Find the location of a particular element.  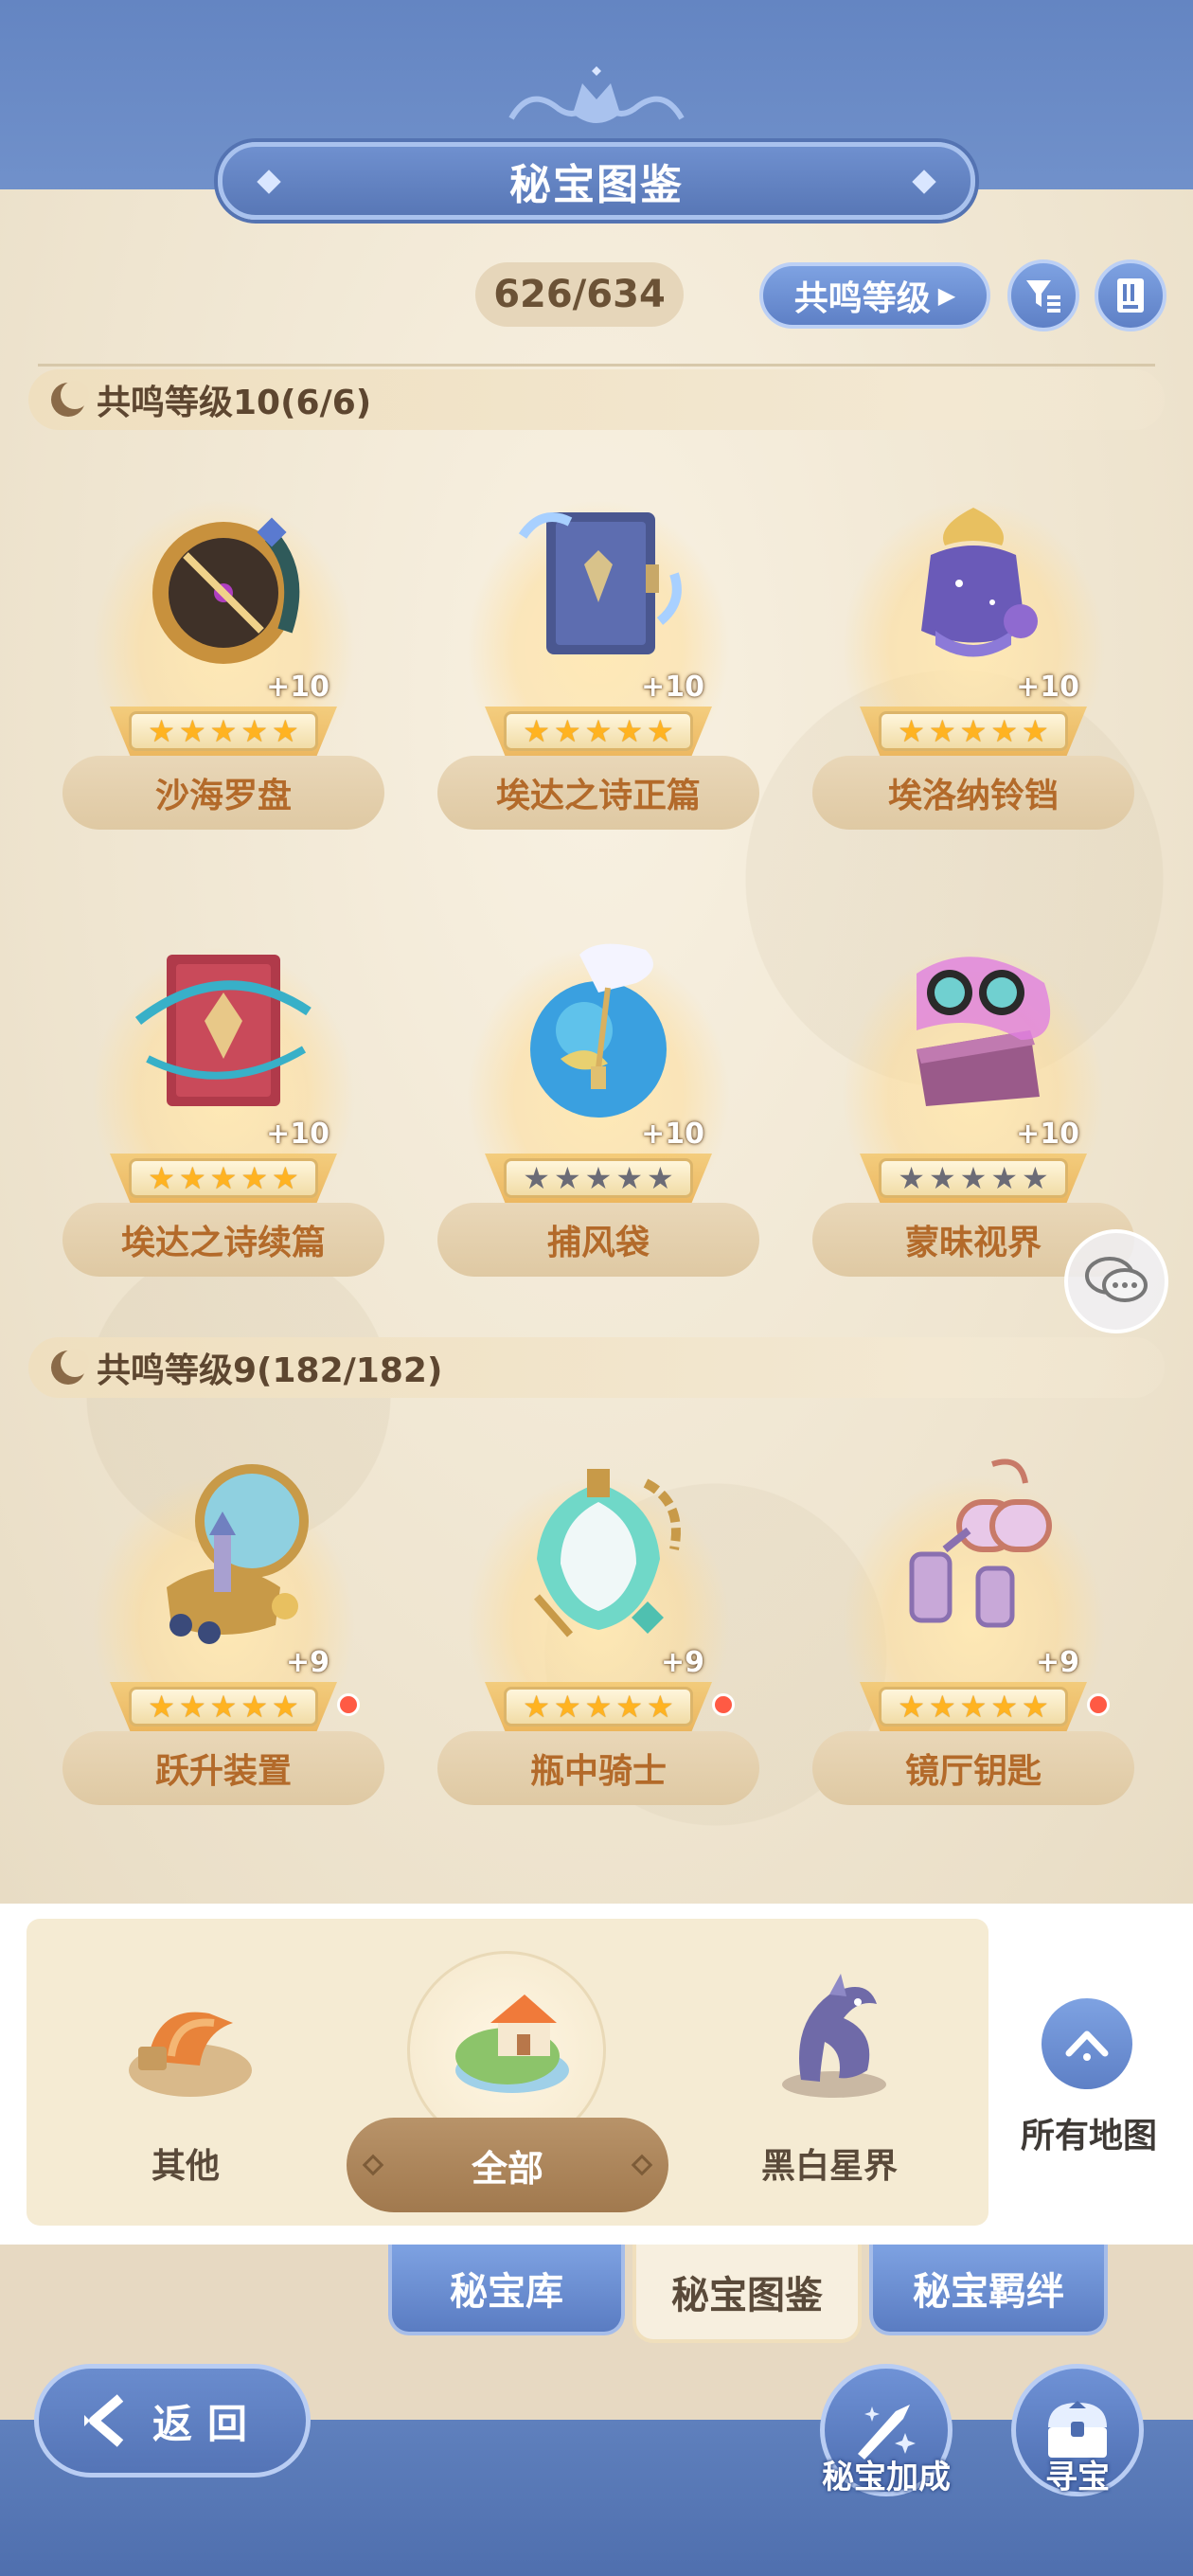

map-item-label: 其他 is located at coordinates (185, 2166).